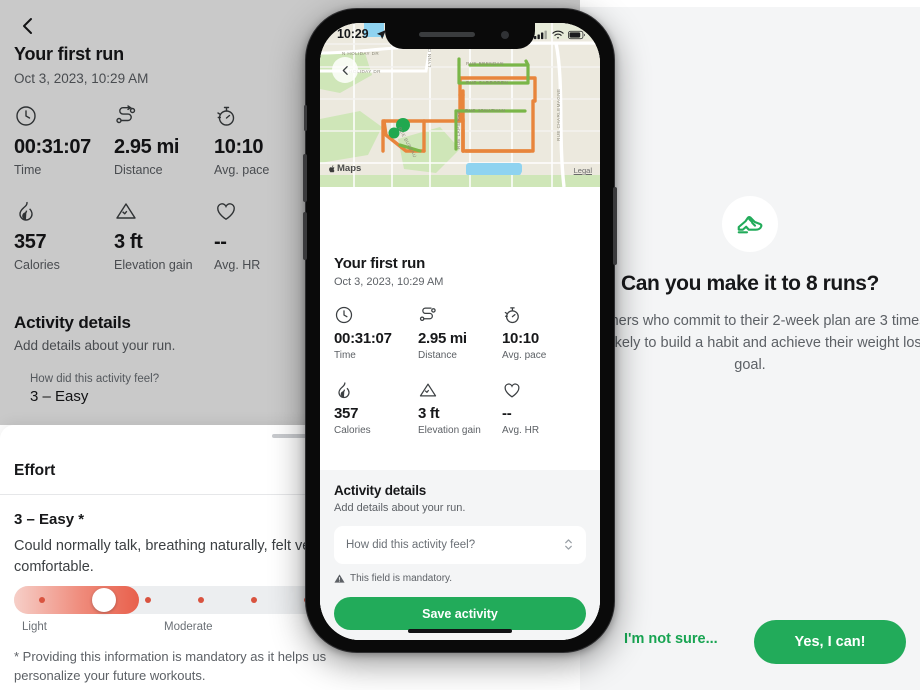 The height and width of the screenshot is (690, 920). What do you see at coordinates (349, 168) in the screenshot?
I see `map-attribution-label: Maps` at bounding box center [349, 168].